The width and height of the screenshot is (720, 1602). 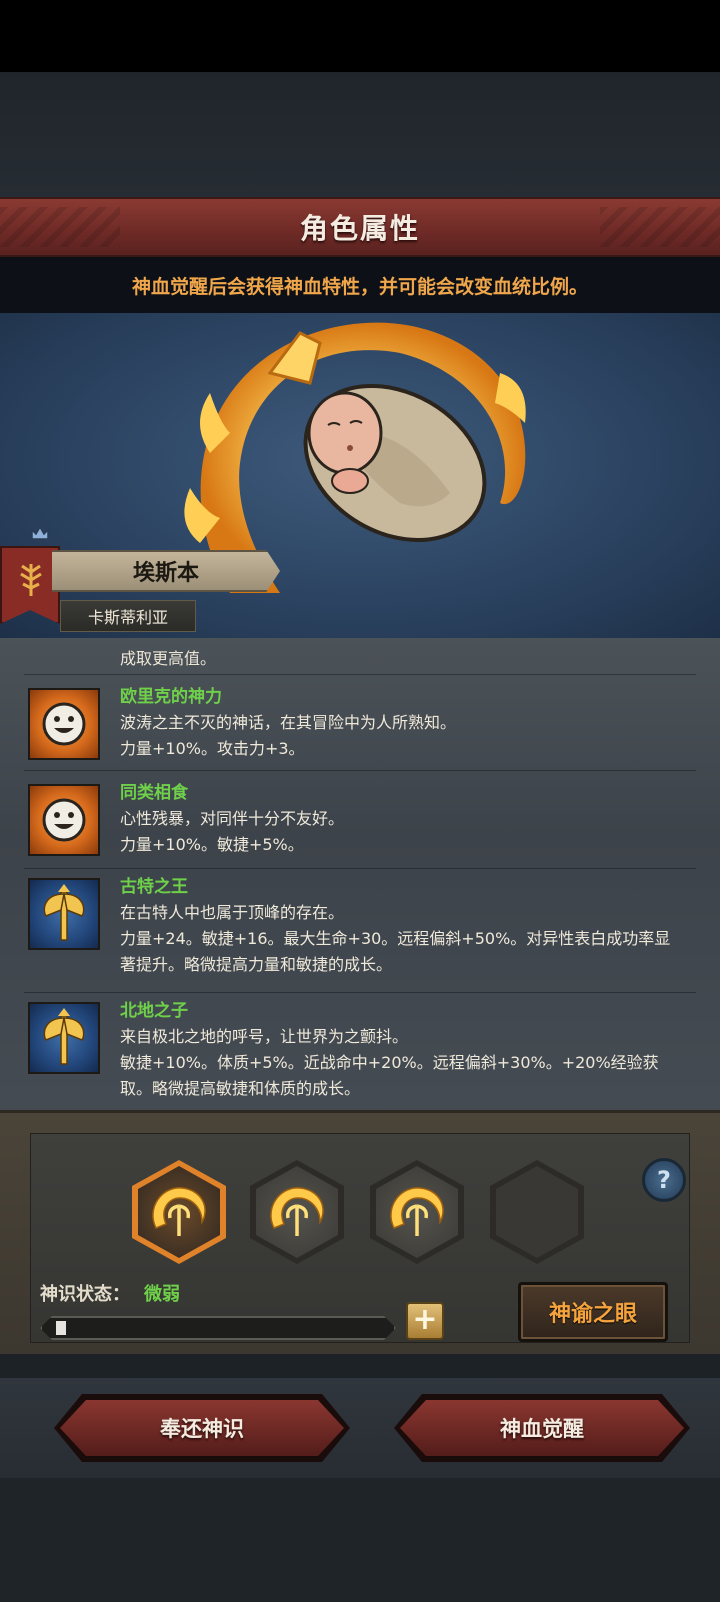 What do you see at coordinates (154, 887) in the screenshot?
I see `trait-name: 古特之王` at bounding box center [154, 887].